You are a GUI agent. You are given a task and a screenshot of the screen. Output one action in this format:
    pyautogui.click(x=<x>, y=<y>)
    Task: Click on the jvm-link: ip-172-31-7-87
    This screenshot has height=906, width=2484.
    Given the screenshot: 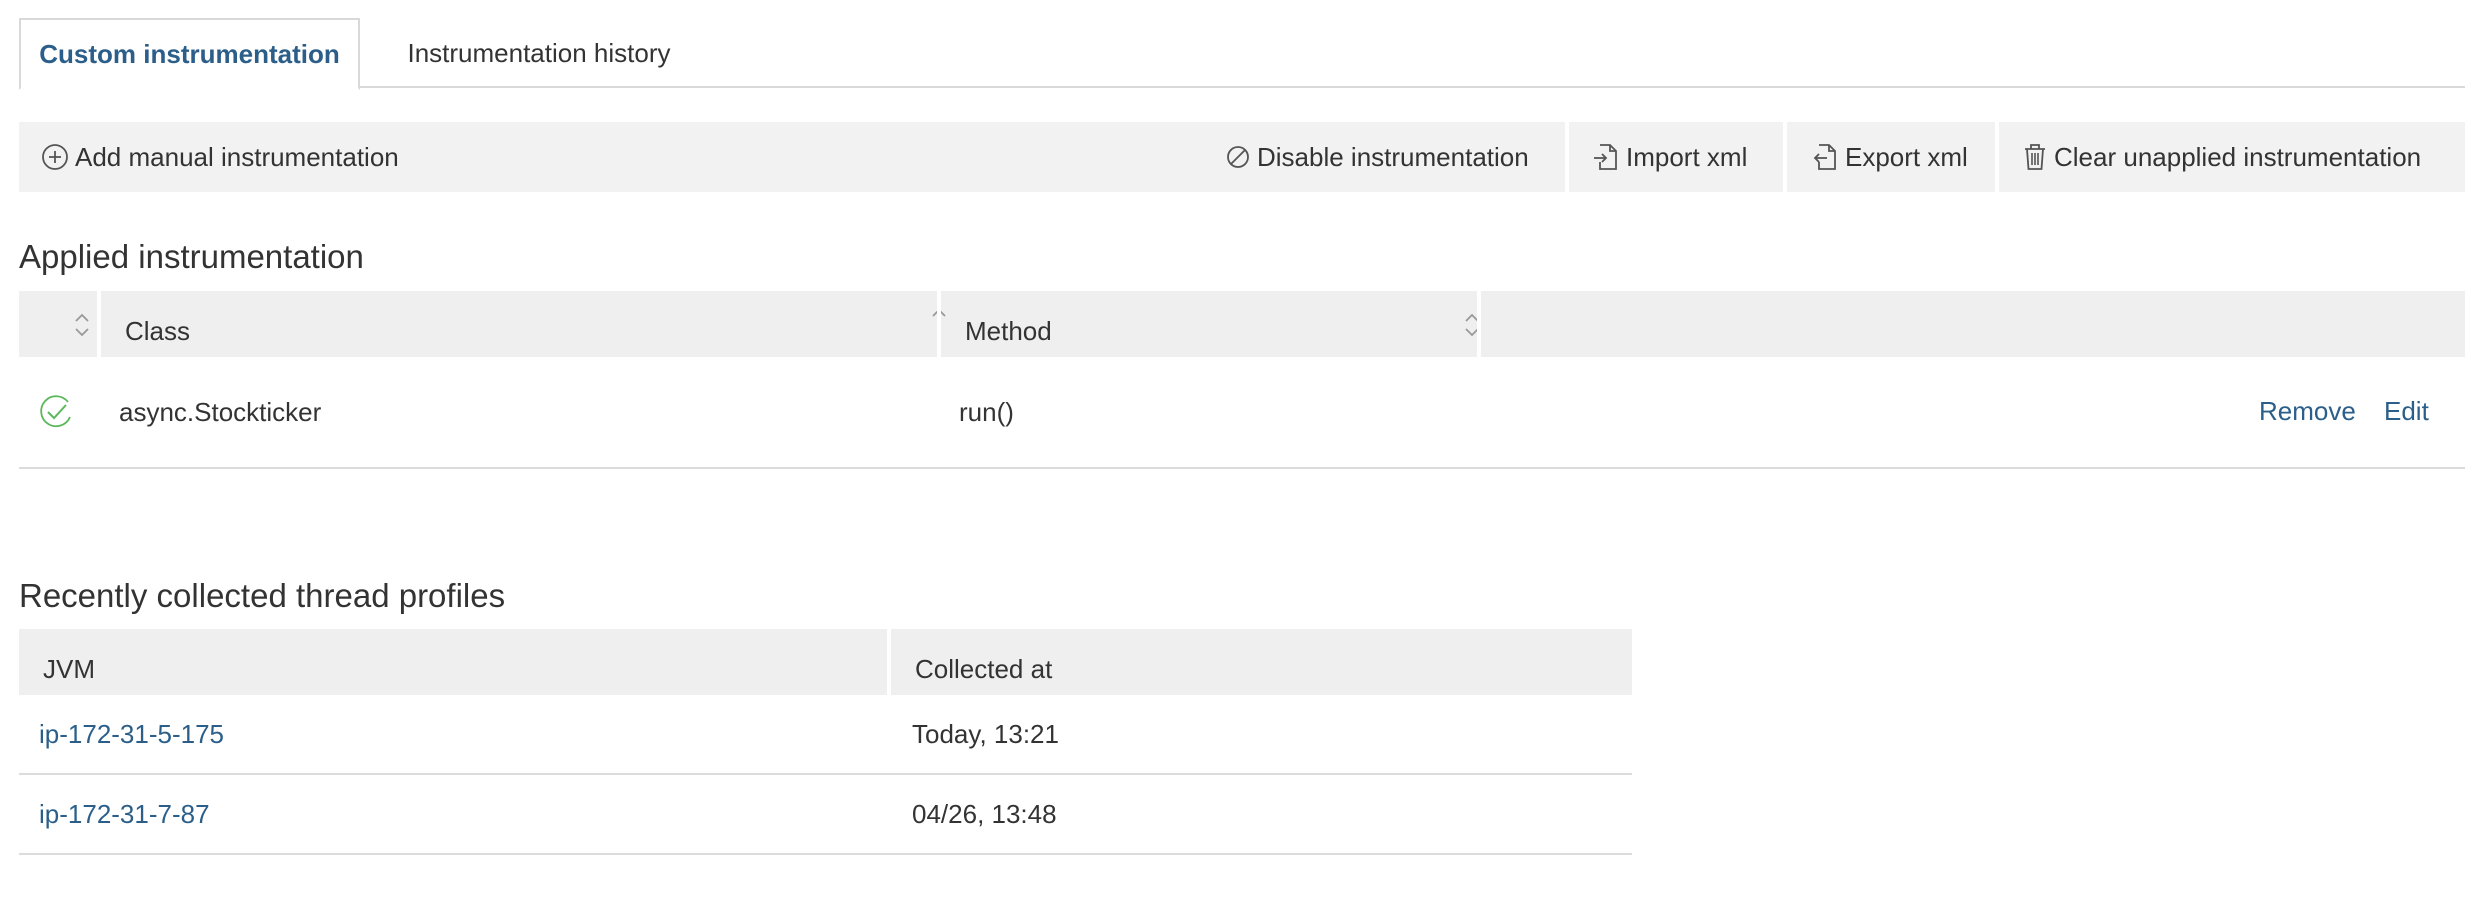 What is the action you would take?
    pyautogui.click(x=124, y=814)
    